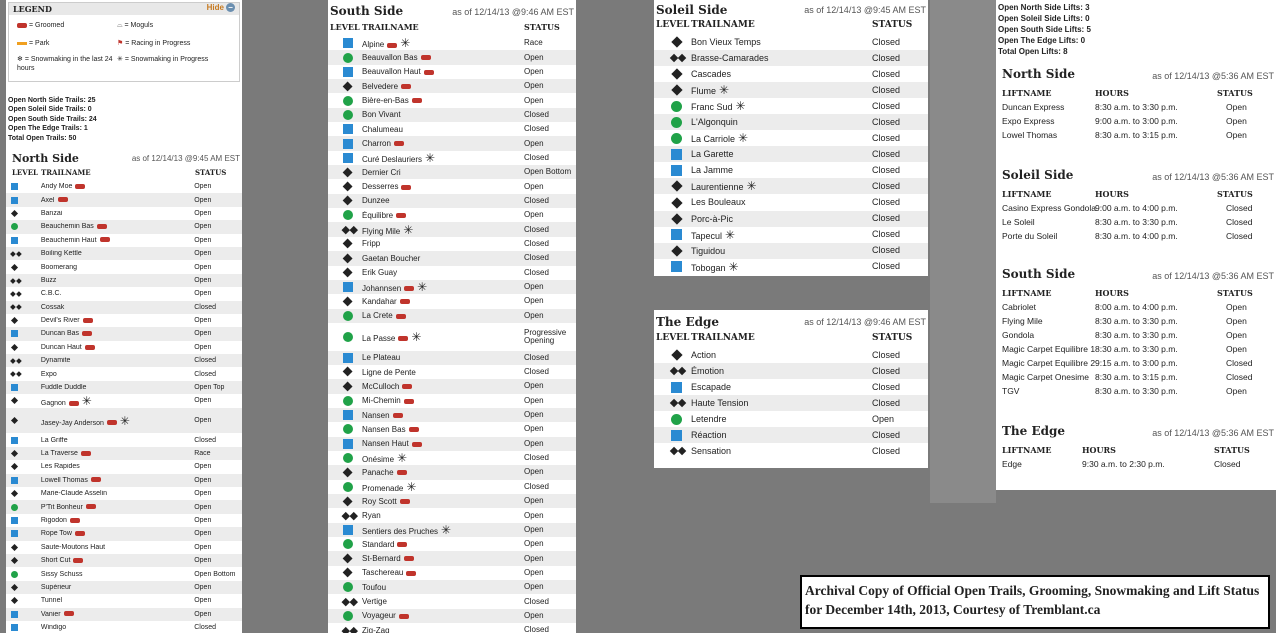  I want to click on trail-row: Sensation Closed, so click(791, 451).